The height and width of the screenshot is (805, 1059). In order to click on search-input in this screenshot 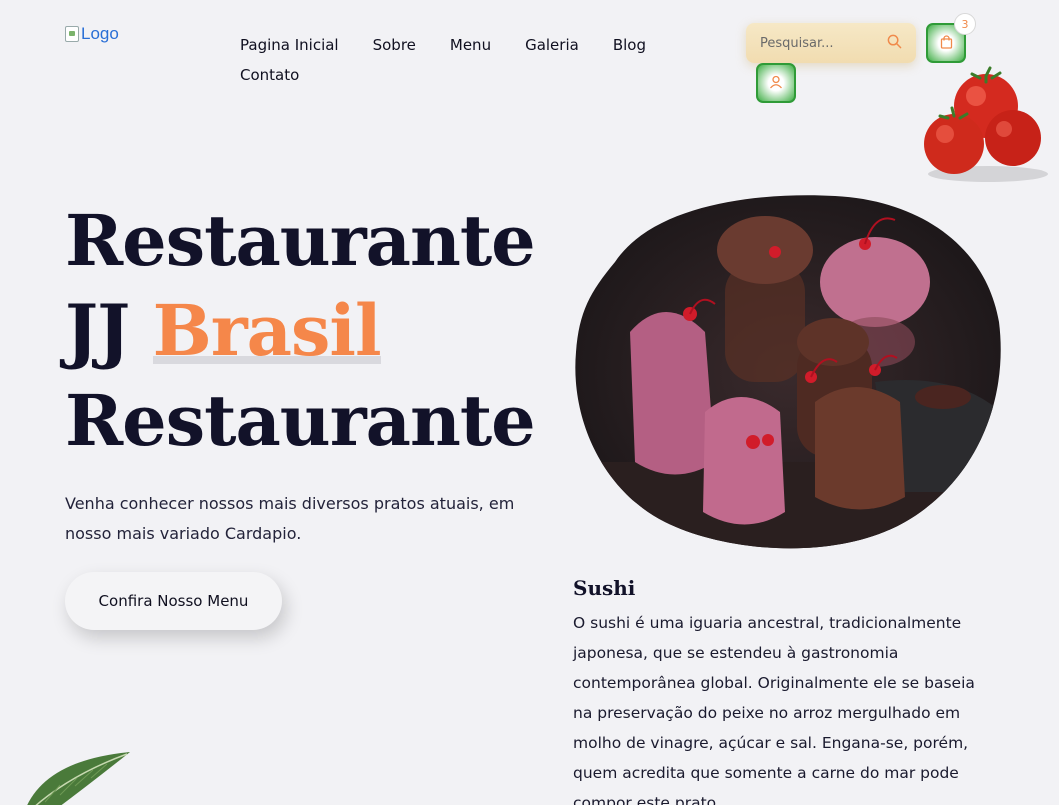, I will do `click(819, 43)`.